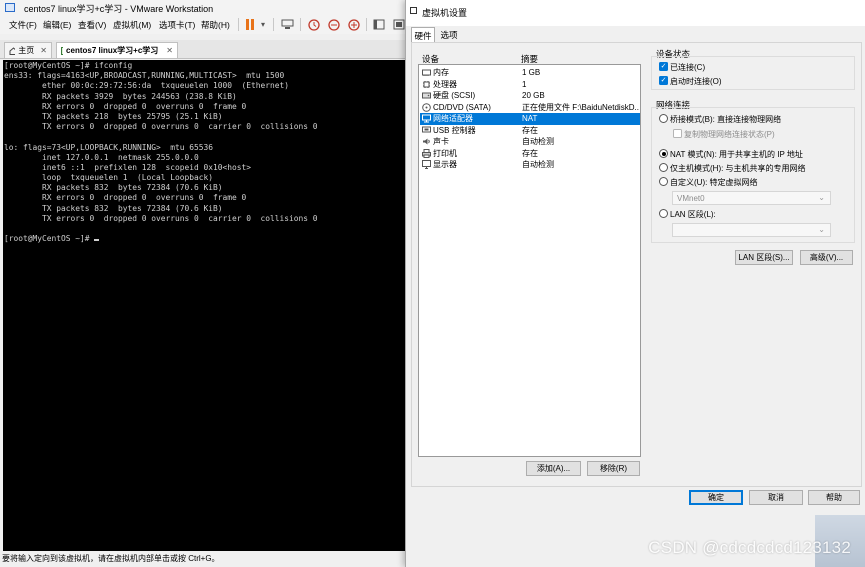 The image size is (865, 567). Describe the element at coordinates (354, 24) in the screenshot. I see `snapshot-manager-icon` at that location.